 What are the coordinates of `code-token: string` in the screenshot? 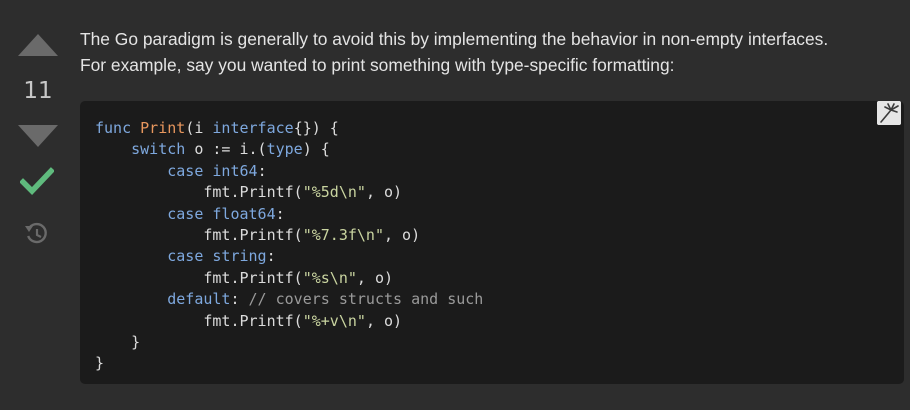 It's located at (239, 256).